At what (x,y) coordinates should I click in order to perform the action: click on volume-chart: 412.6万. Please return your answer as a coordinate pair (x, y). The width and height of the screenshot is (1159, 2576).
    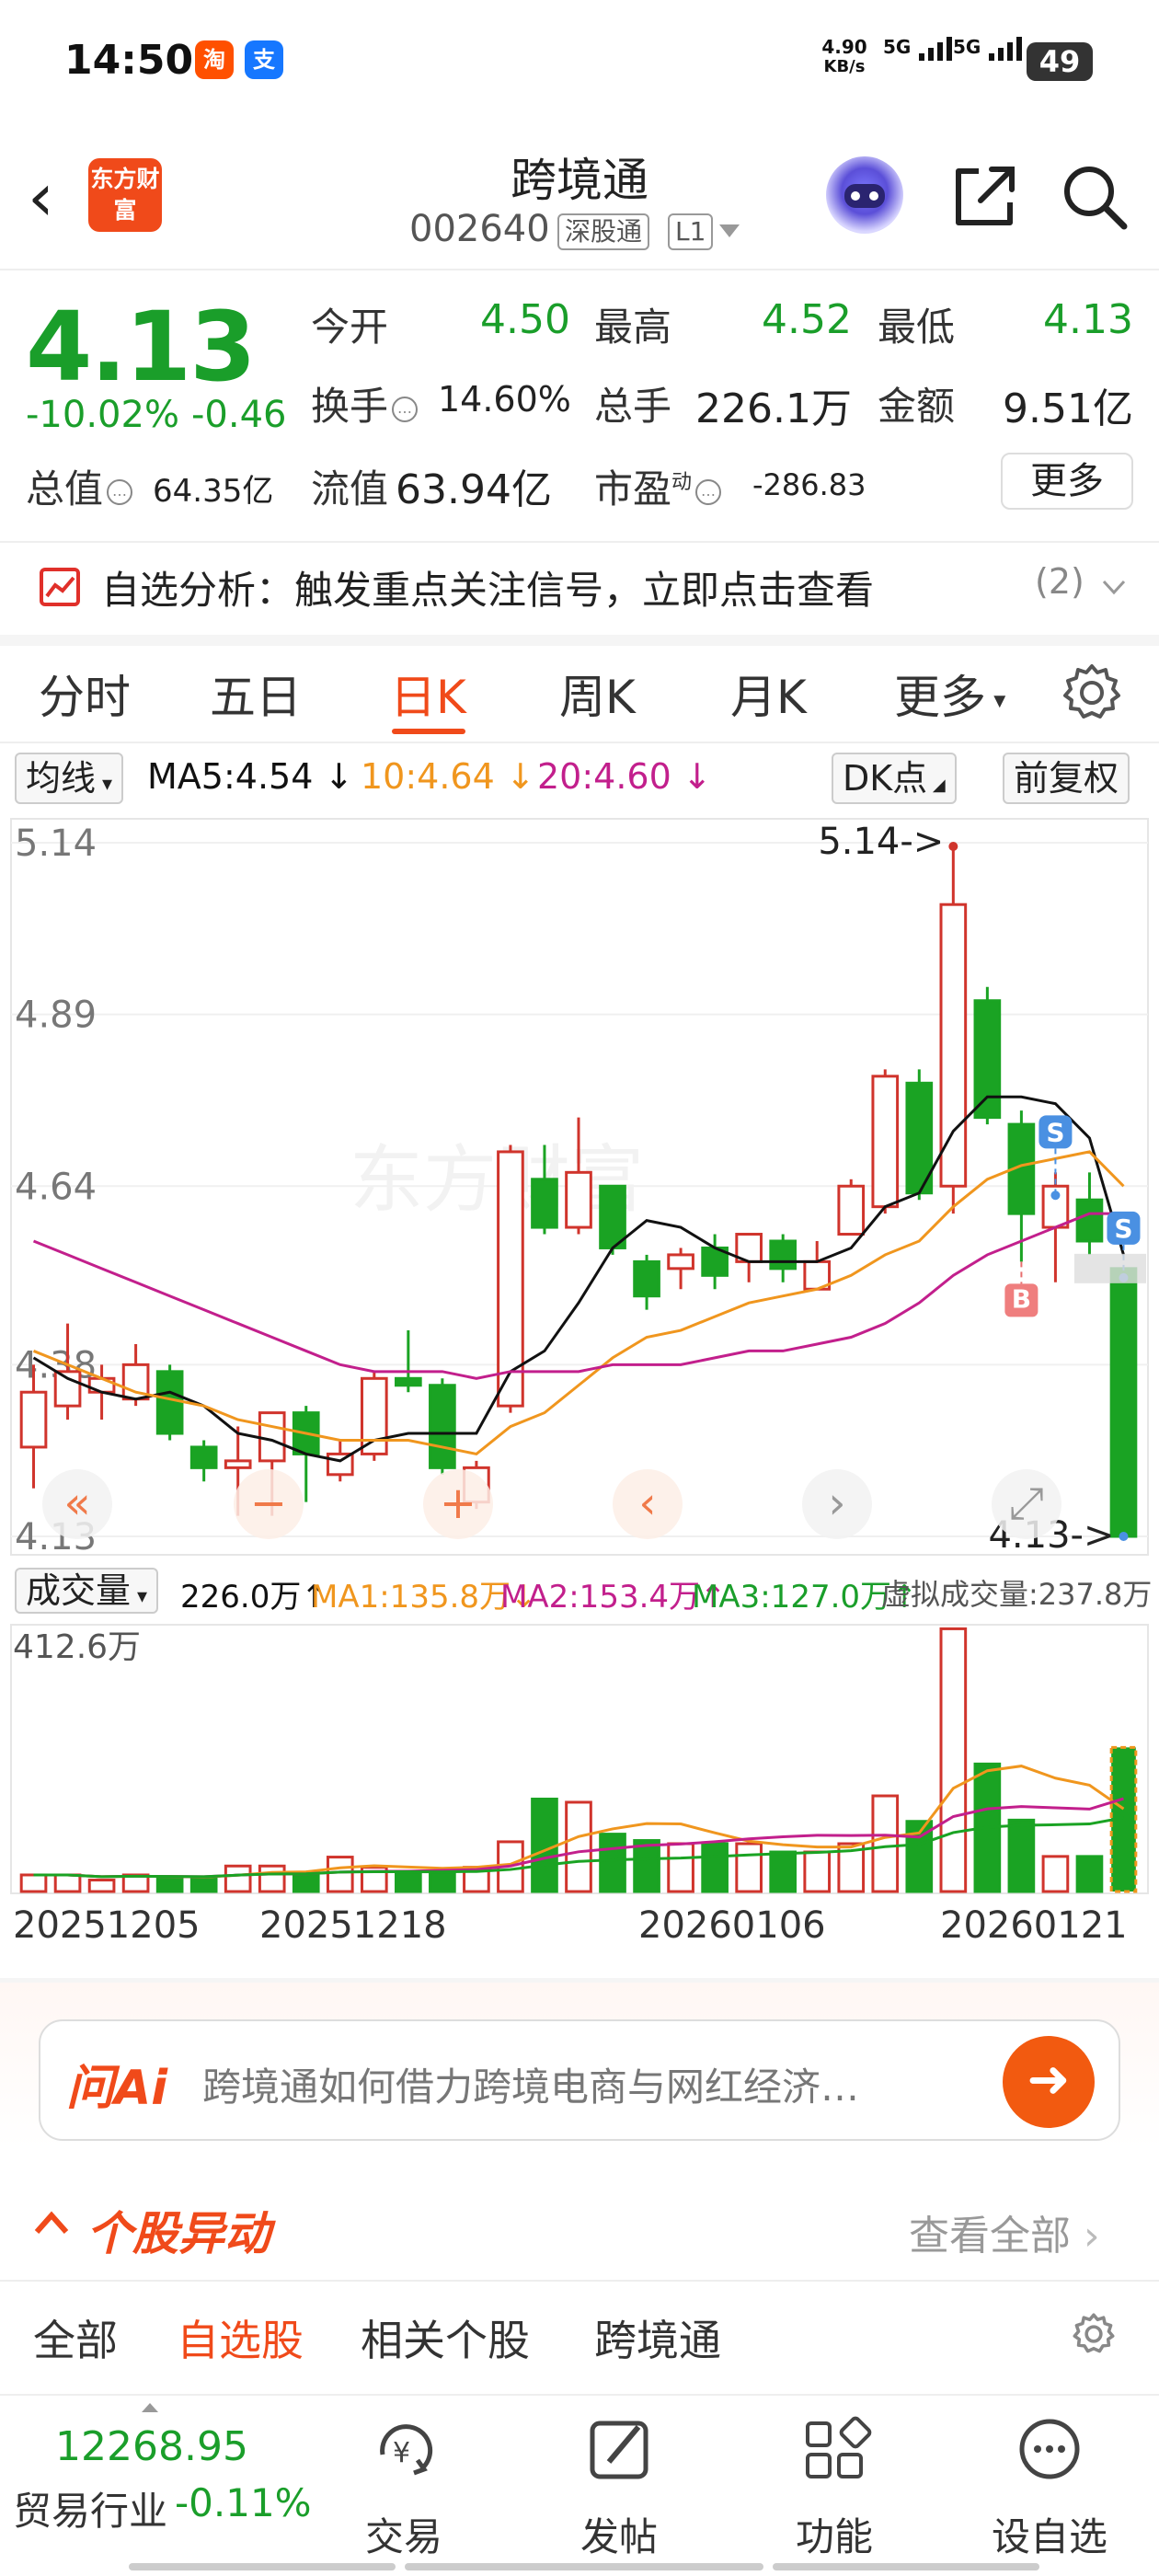
    Looking at the image, I should click on (579, 1761).